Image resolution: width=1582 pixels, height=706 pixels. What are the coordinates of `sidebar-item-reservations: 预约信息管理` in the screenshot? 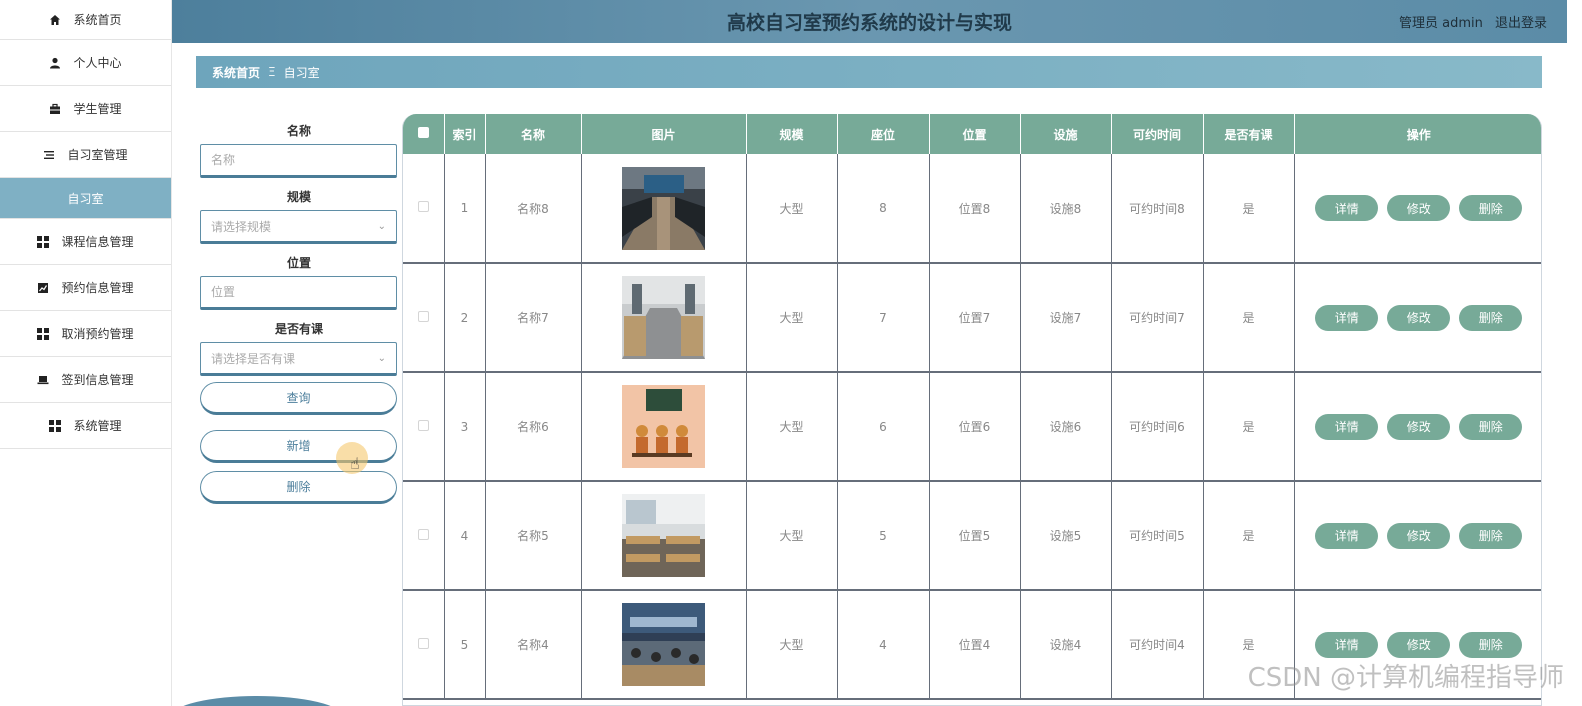 It's located at (85, 288).